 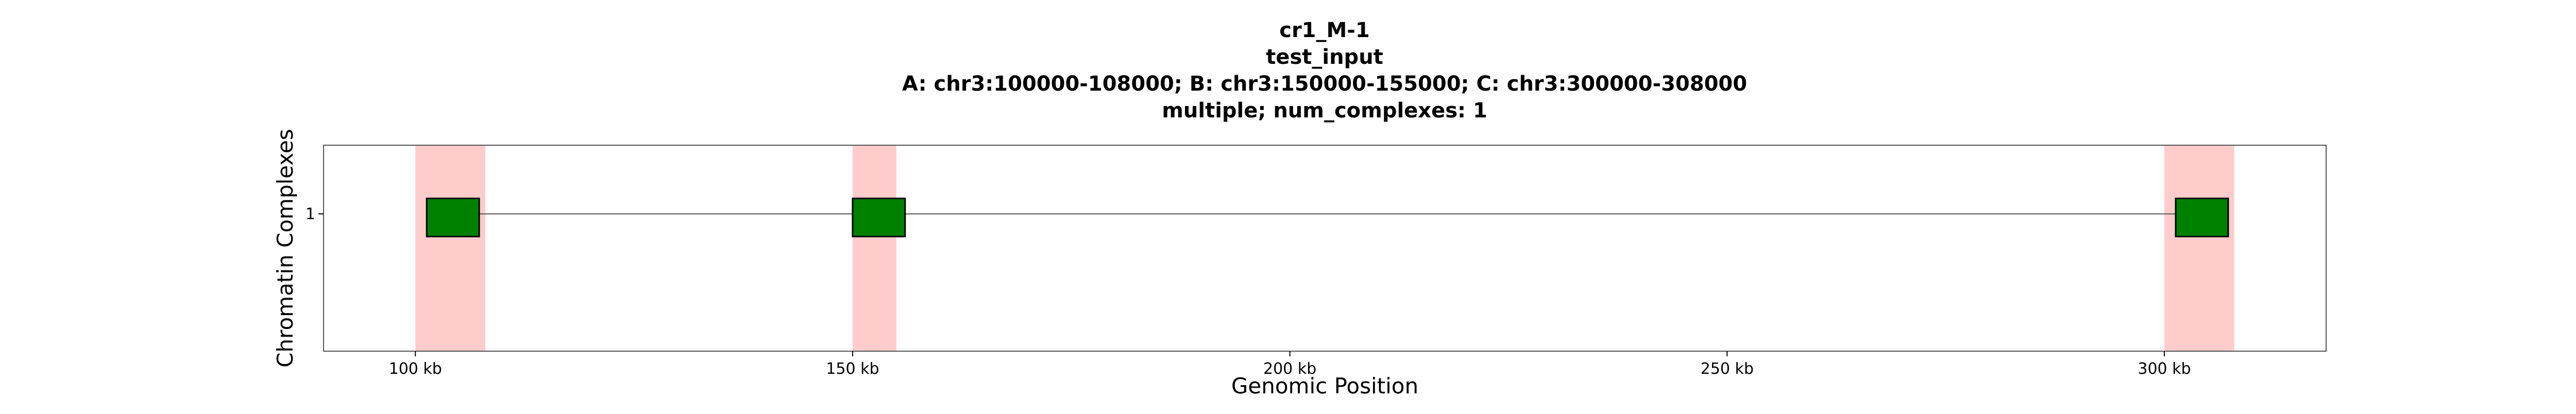 What do you see at coordinates (1727, 369) in the screenshot?
I see `x-tick-label: 250 kb` at bounding box center [1727, 369].